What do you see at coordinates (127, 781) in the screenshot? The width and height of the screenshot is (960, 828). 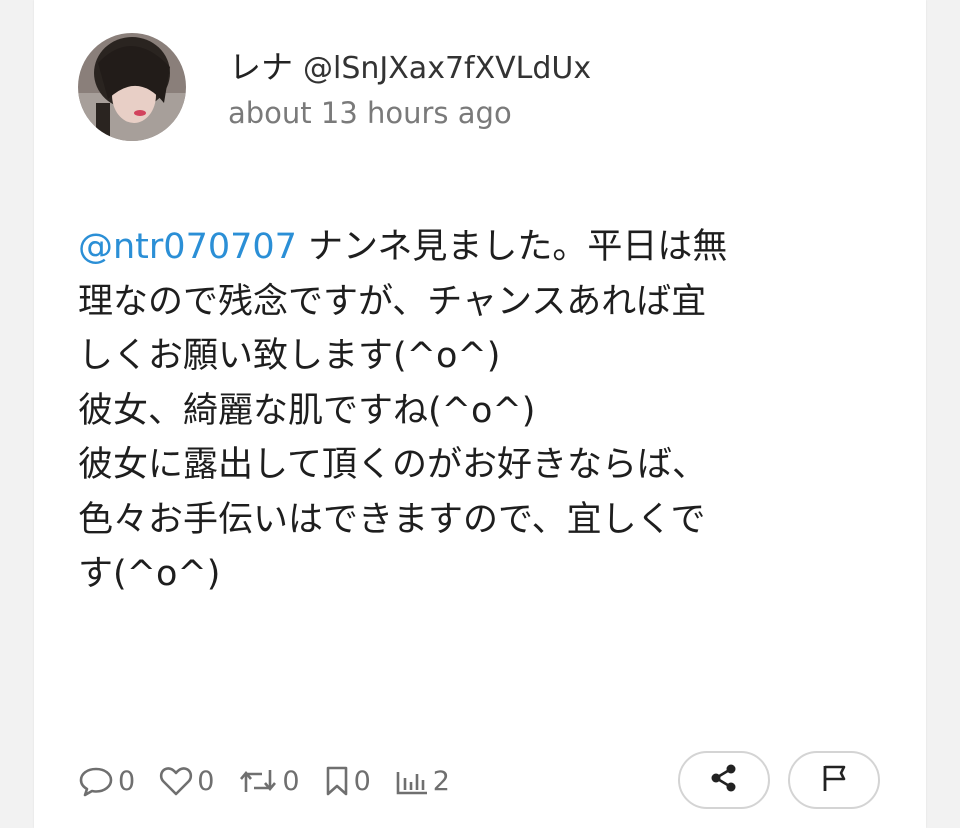 I see `reply-count: 0` at bounding box center [127, 781].